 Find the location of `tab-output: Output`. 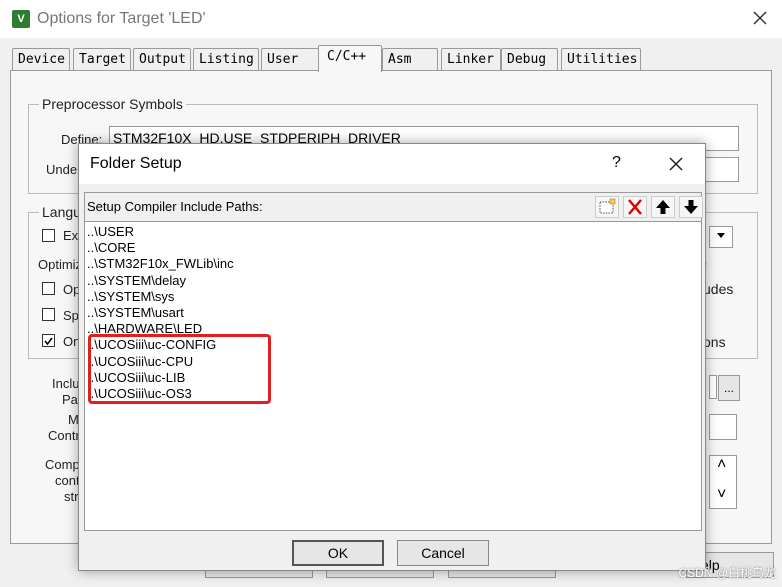

tab-output: Output is located at coordinates (162, 59).